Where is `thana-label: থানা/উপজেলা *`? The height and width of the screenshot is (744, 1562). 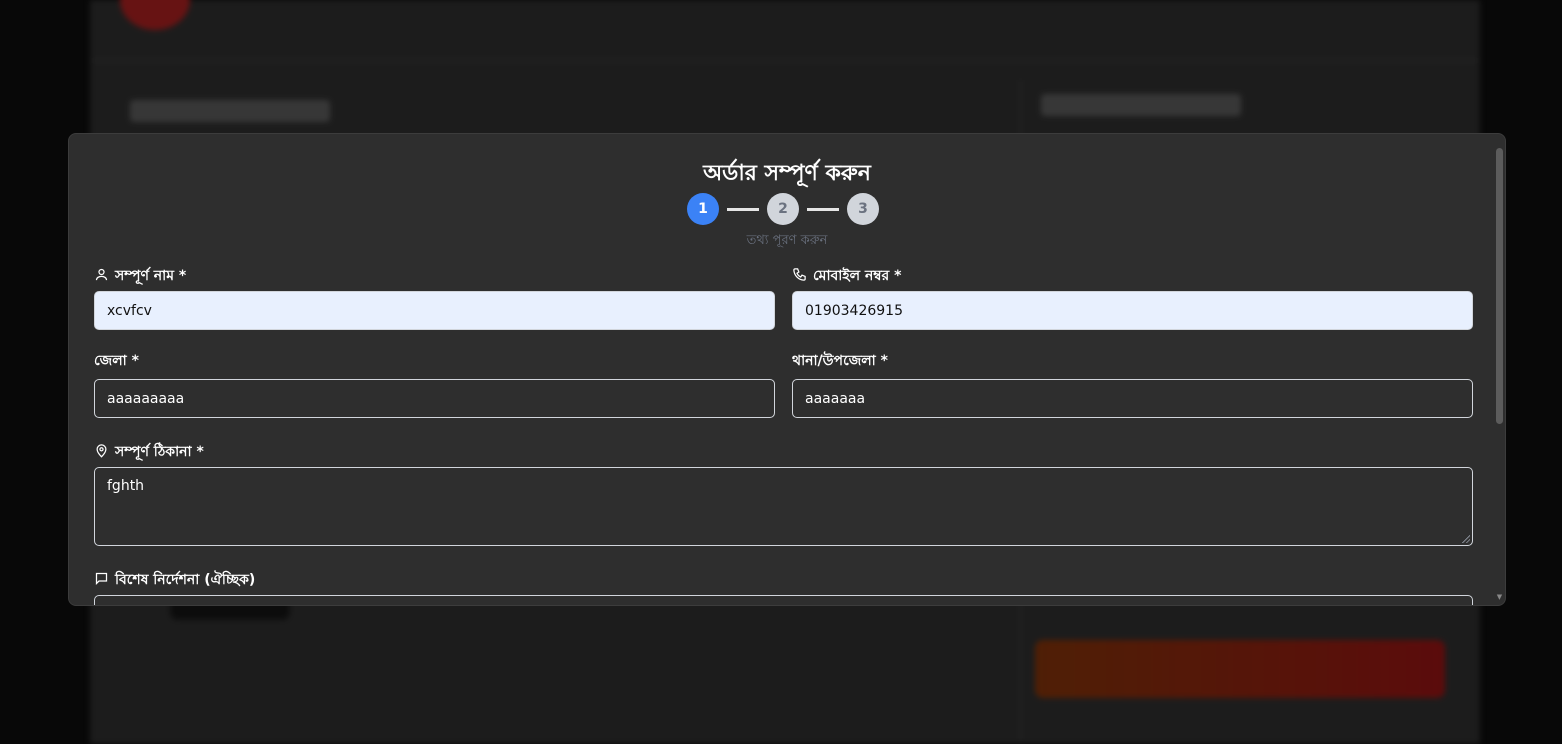
thana-label: থানা/উপজেলা * is located at coordinates (840, 361).